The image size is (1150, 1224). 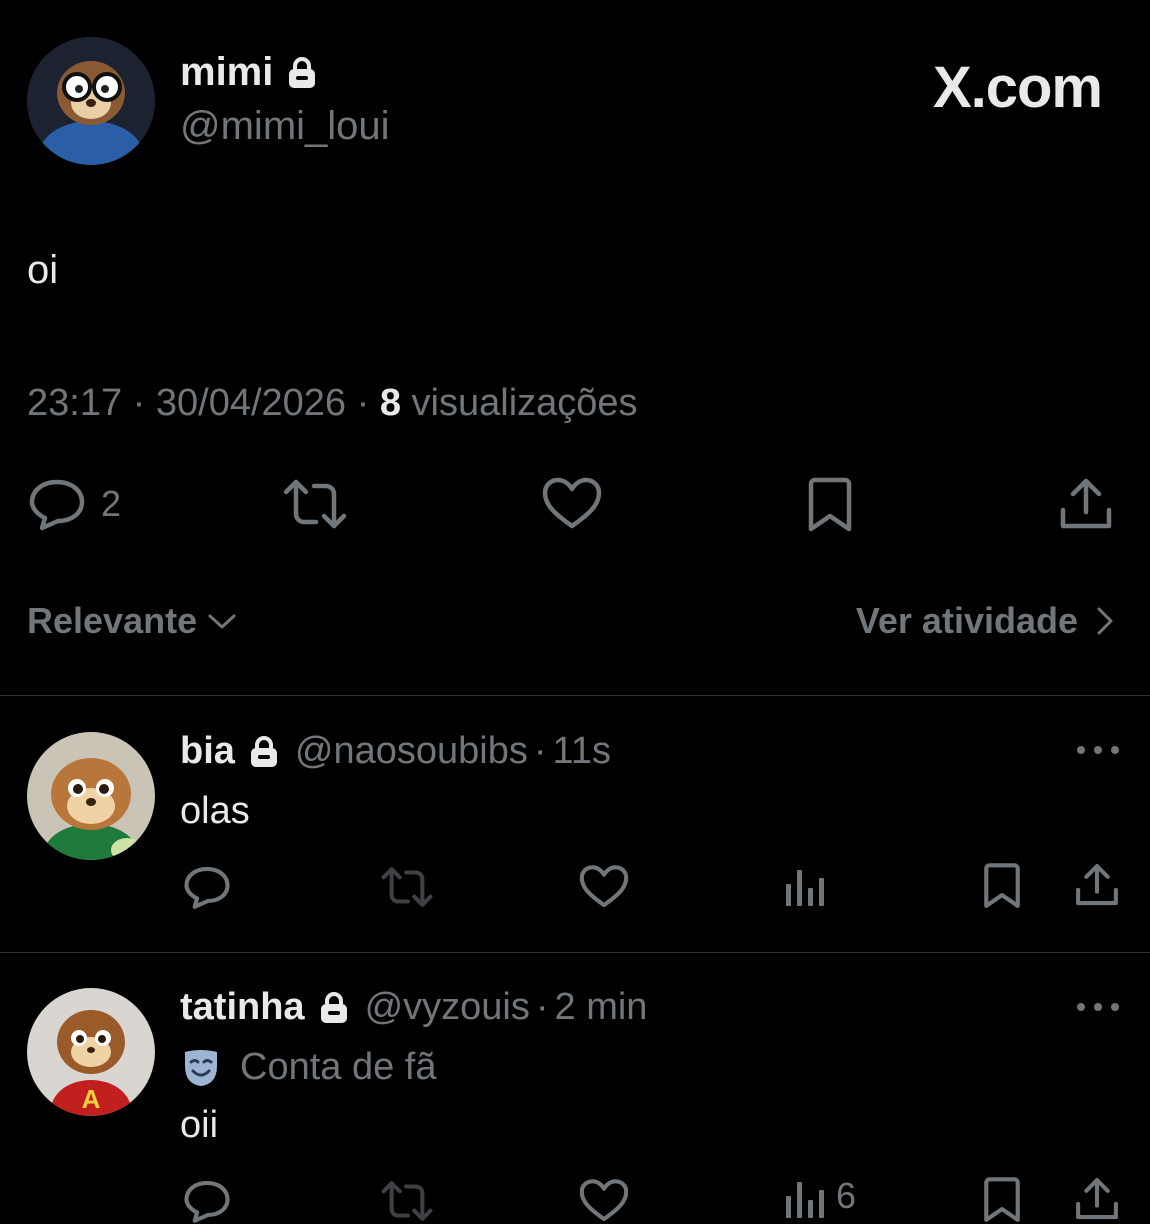 I want to click on author-avatar, so click(x=91, y=101).